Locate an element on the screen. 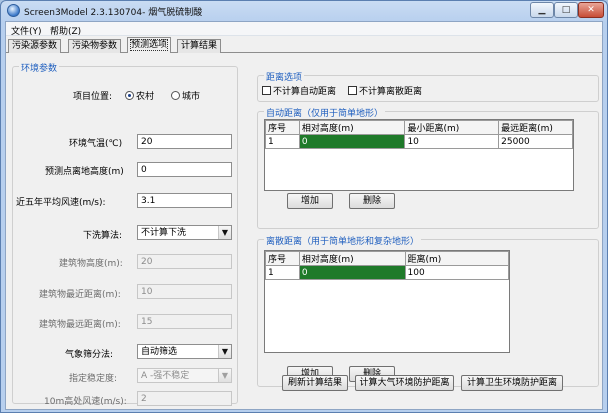 This screenshot has height=413, width=608. wind10-label: 10m高处风速(m/s): is located at coordinates (85, 402).